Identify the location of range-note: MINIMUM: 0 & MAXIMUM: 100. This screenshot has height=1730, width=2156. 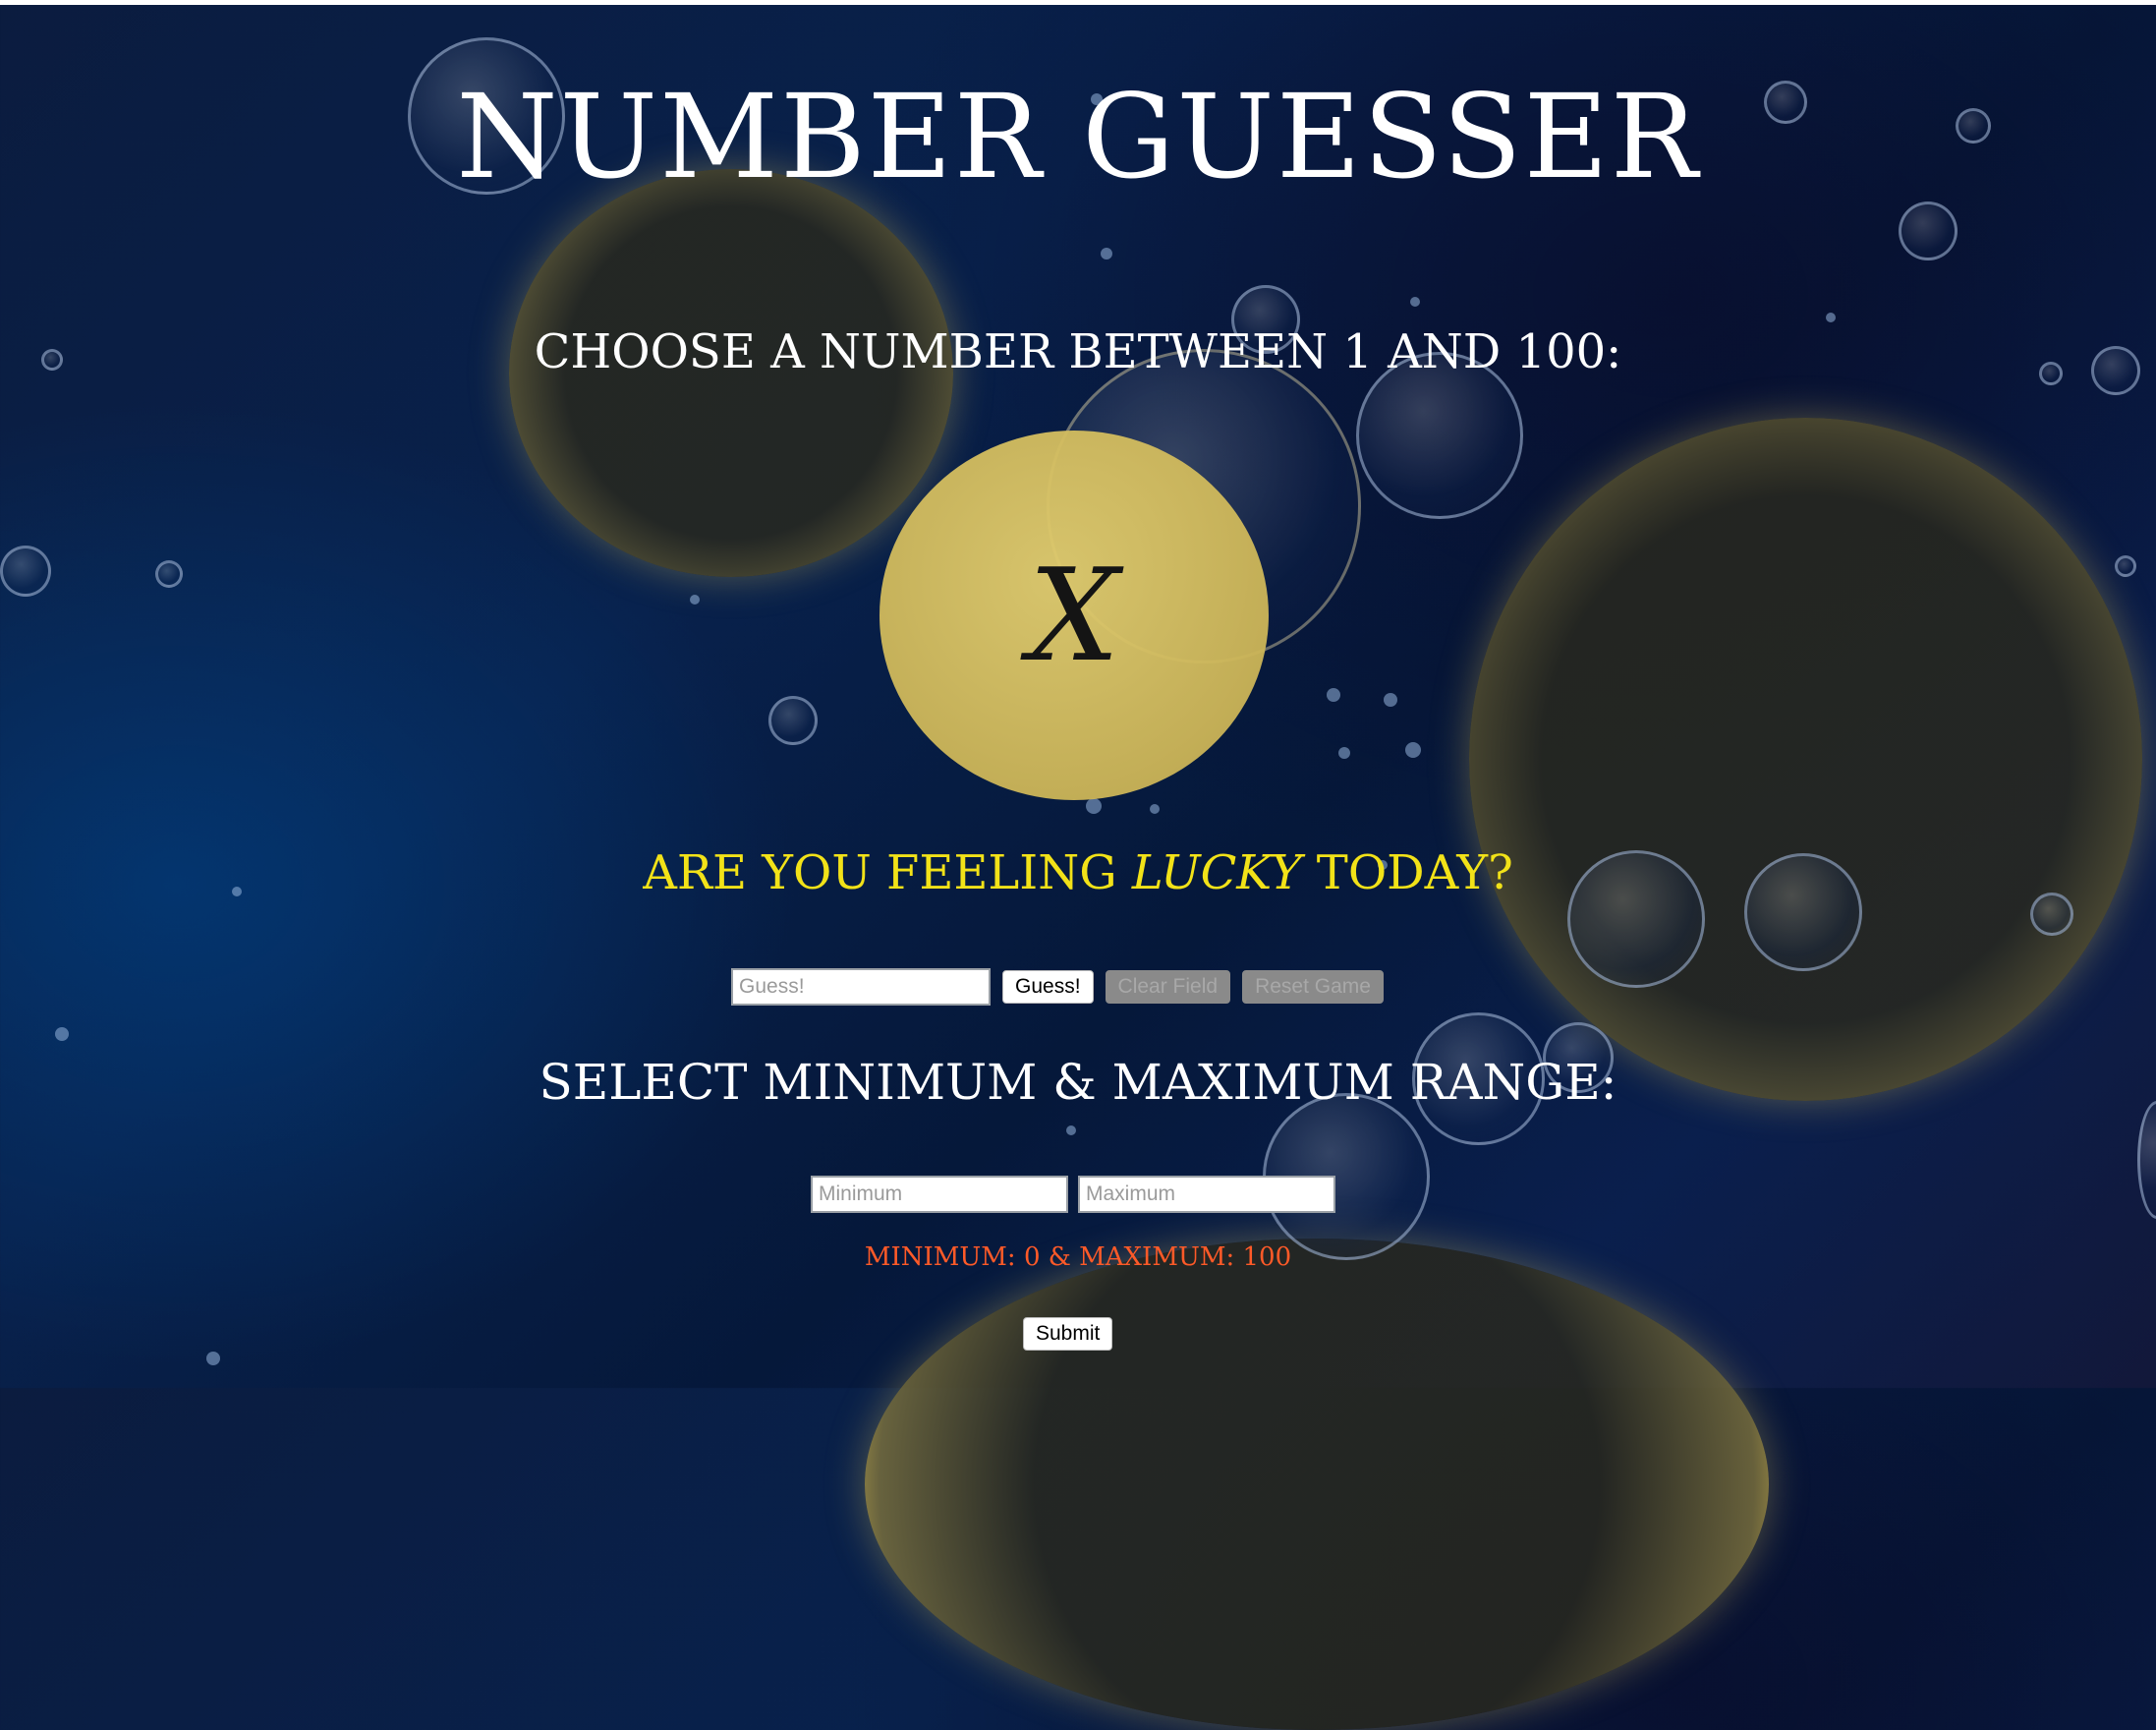
(1078, 1257).